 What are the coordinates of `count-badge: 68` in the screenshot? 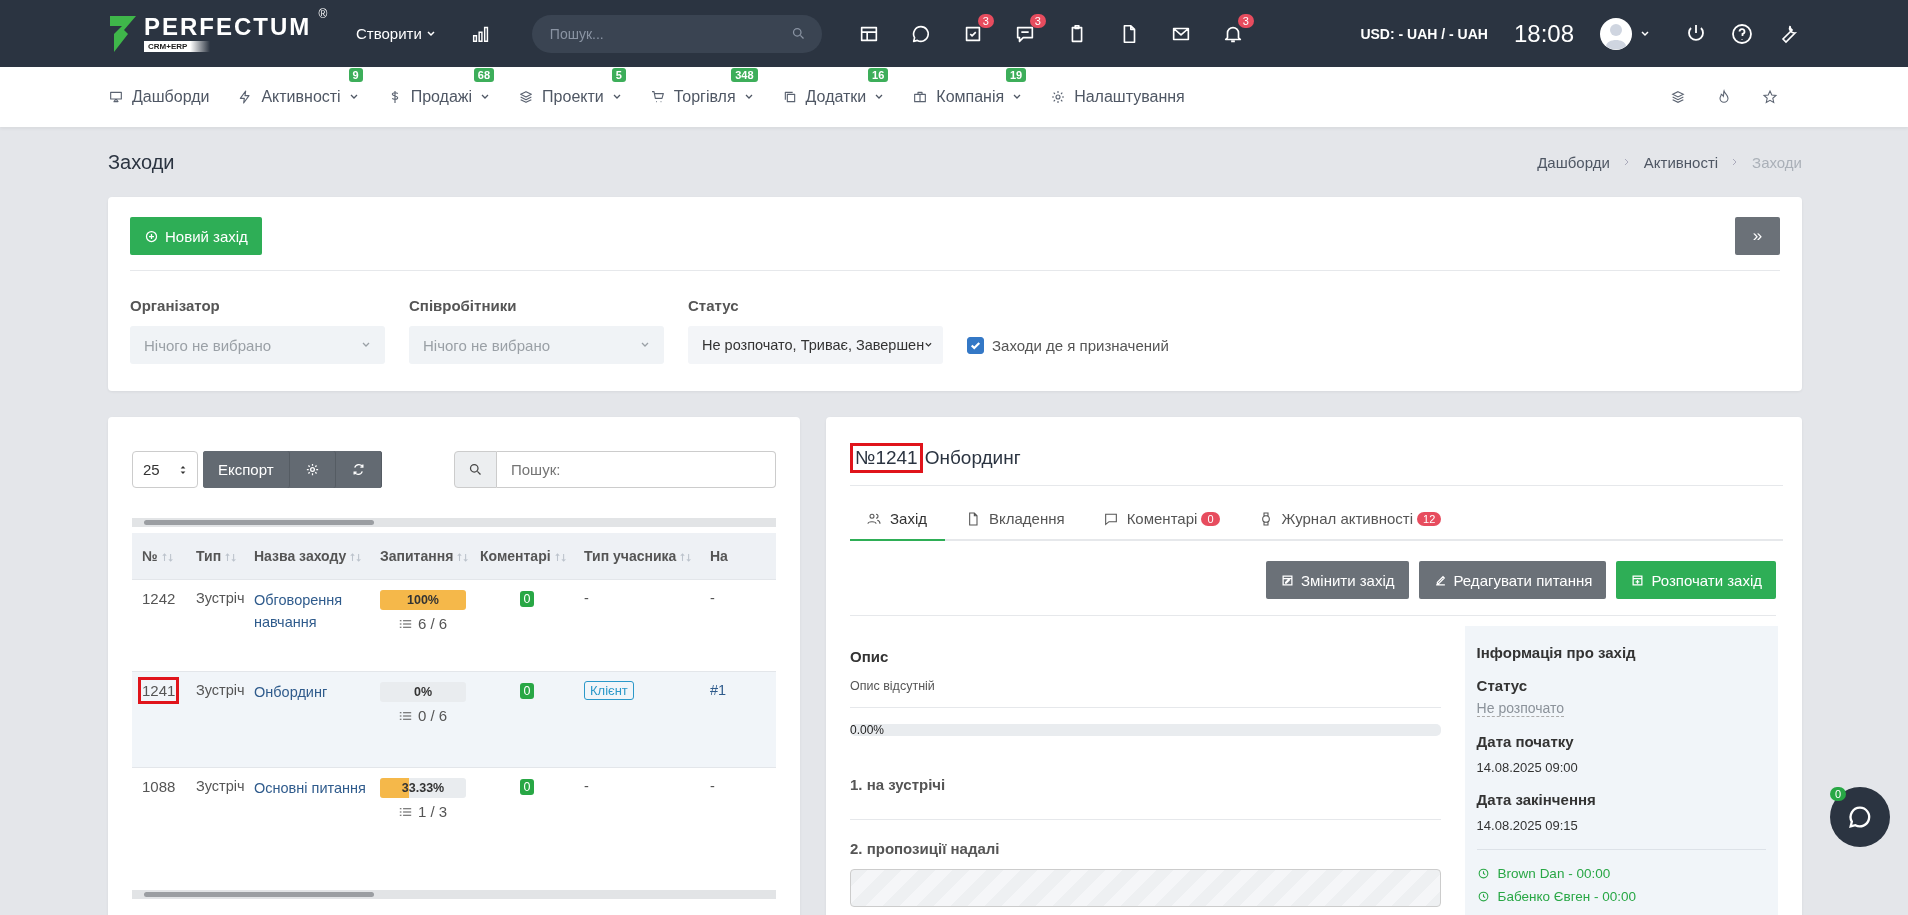 It's located at (484, 75).